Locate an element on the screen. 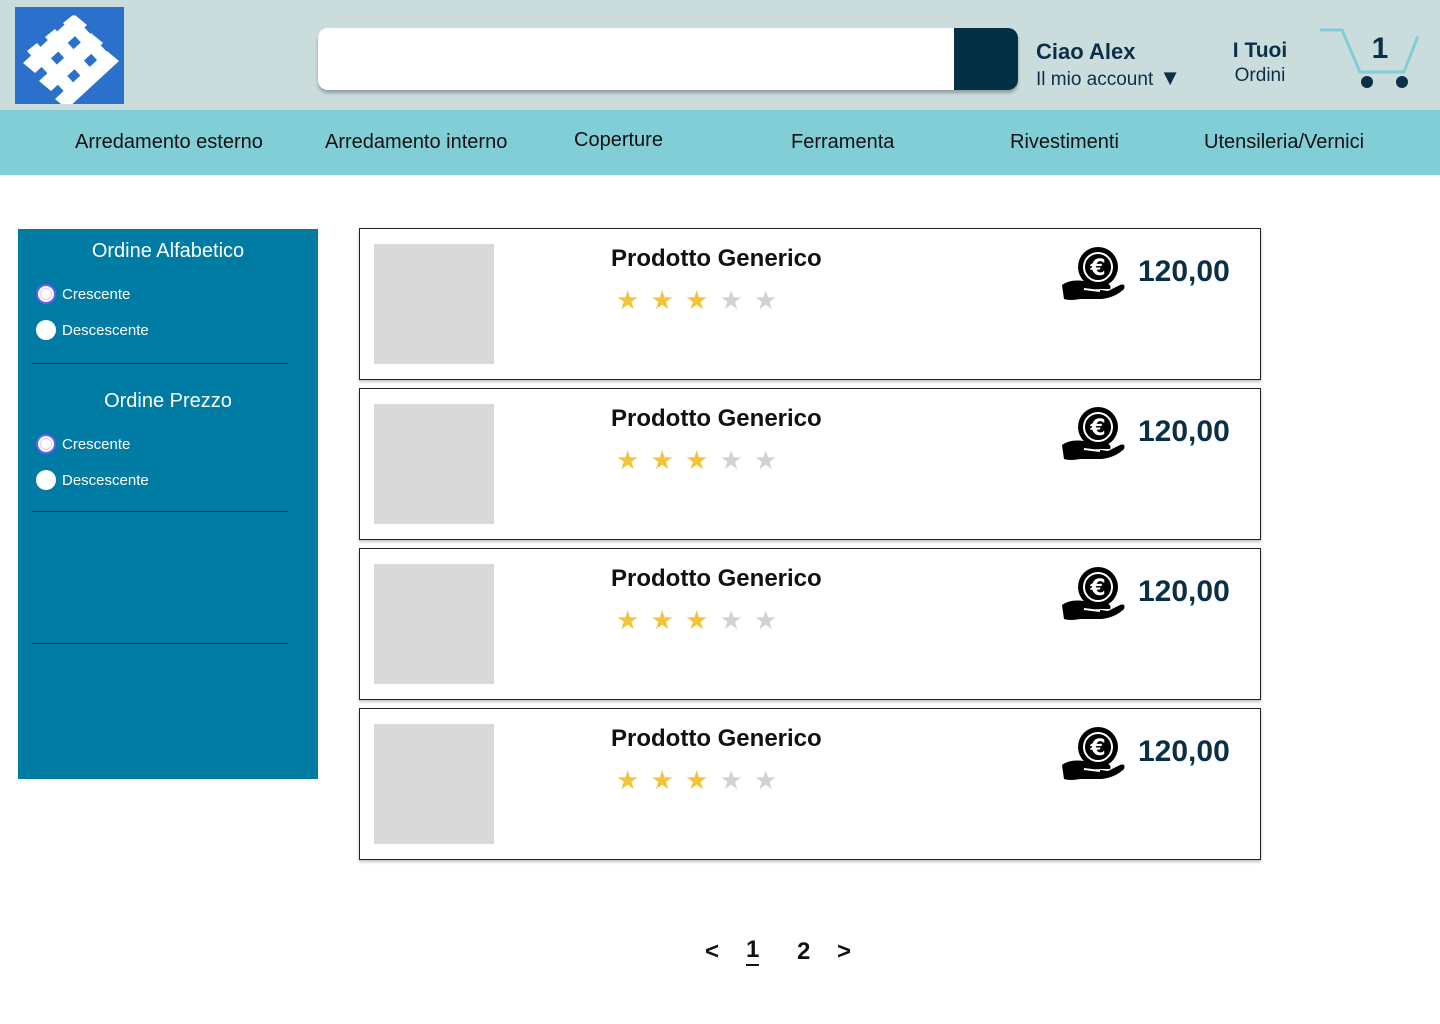 The height and width of the screenshot is (1024, 1440). category-ferramenta: Ferramenta is located at coordinates (842, 142).